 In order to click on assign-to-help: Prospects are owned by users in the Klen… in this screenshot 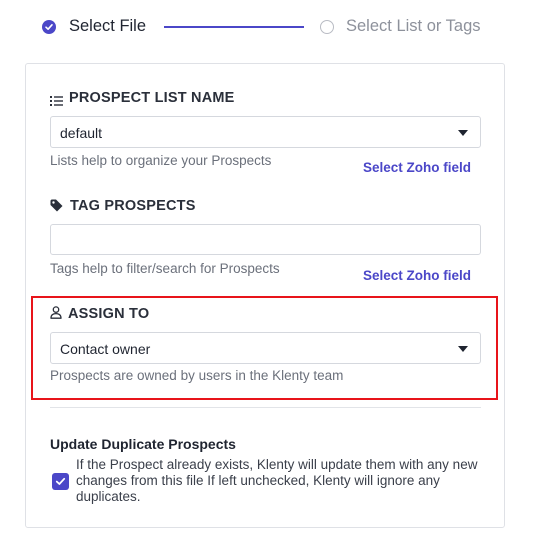, I will do `click(197, 375)`.